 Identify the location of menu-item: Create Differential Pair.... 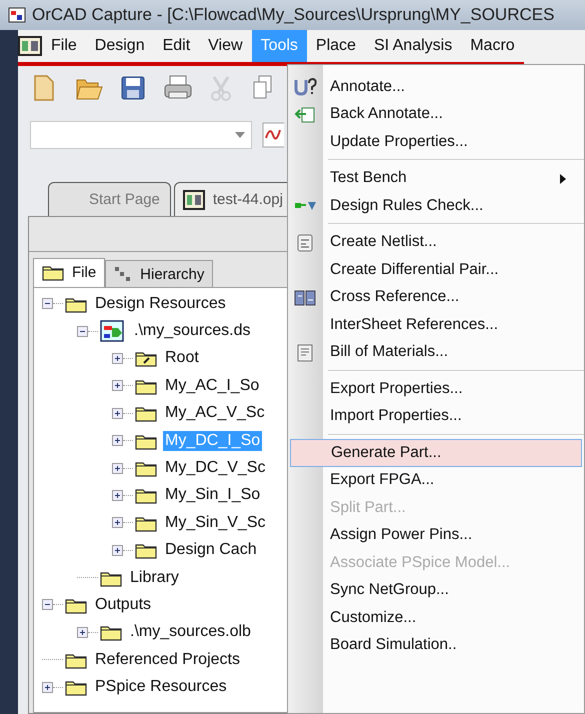
(436, 270).